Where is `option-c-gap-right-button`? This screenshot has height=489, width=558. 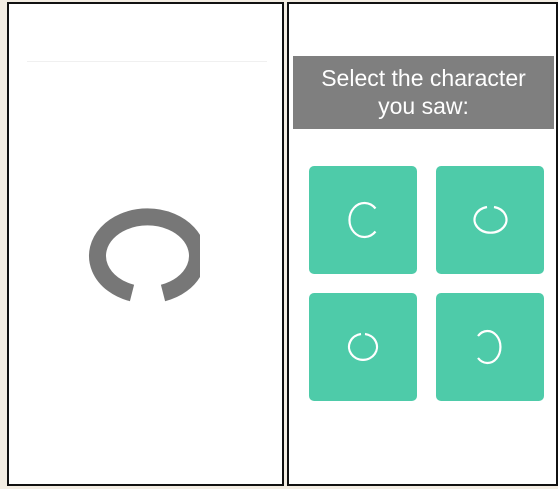 option-c-gap-right-button is located at coordinates (363, 220).